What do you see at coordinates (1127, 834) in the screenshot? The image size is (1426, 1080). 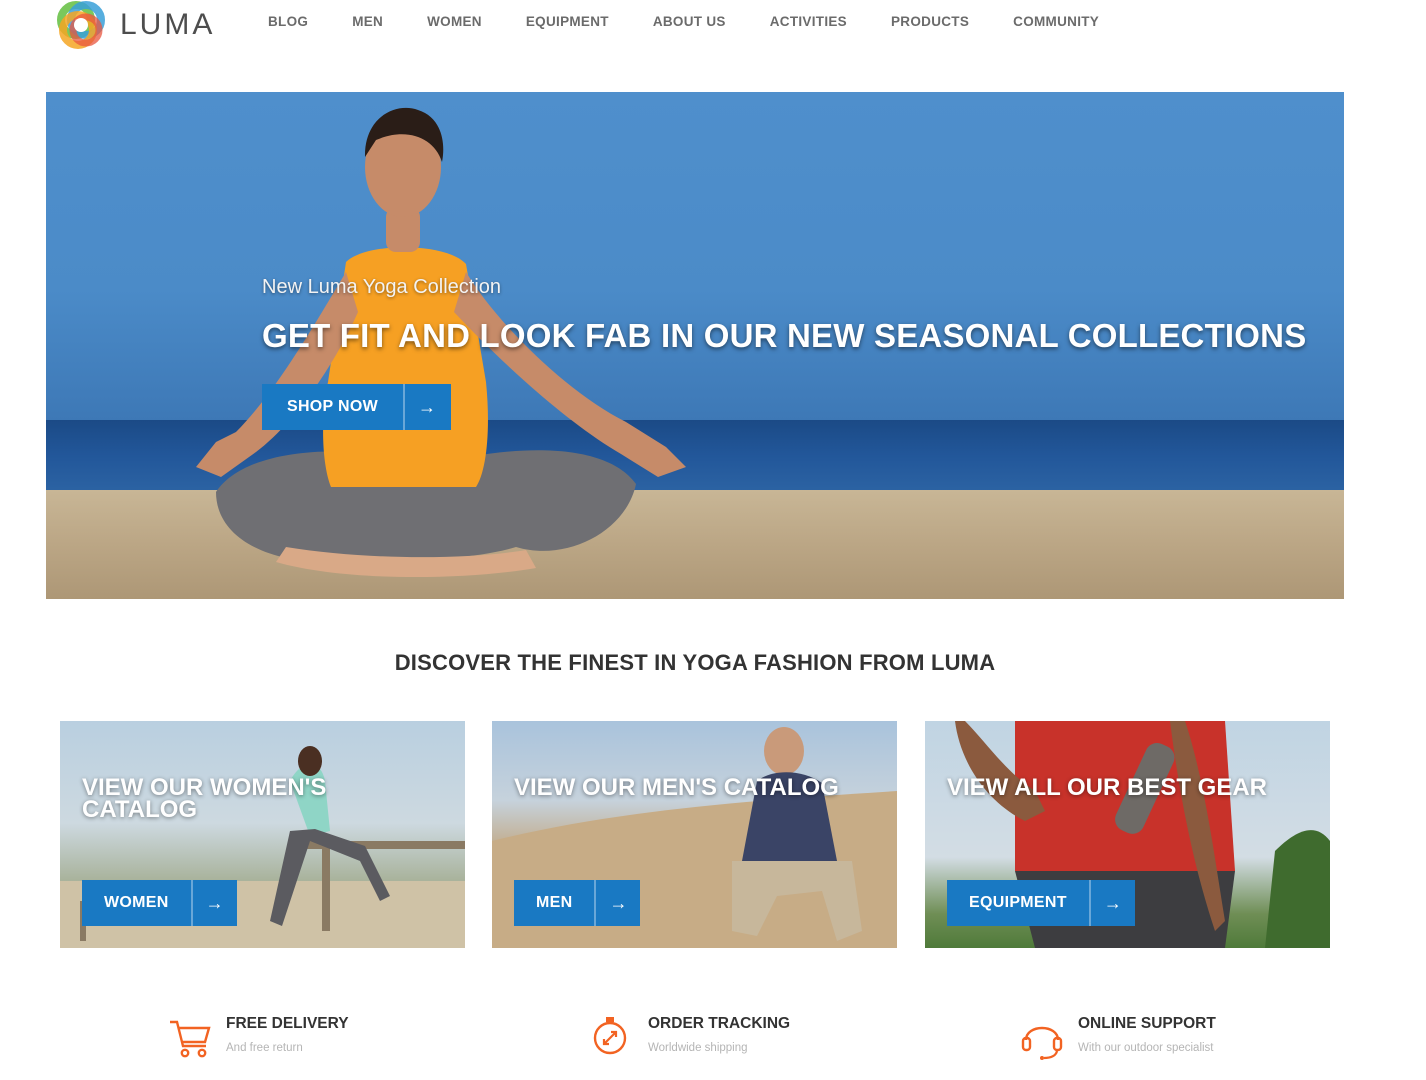 I see `gear-catalog-tile: VIEW ALL OUR BEST GEAR EQUIPMENT →` at bounding box center [1127, 834].